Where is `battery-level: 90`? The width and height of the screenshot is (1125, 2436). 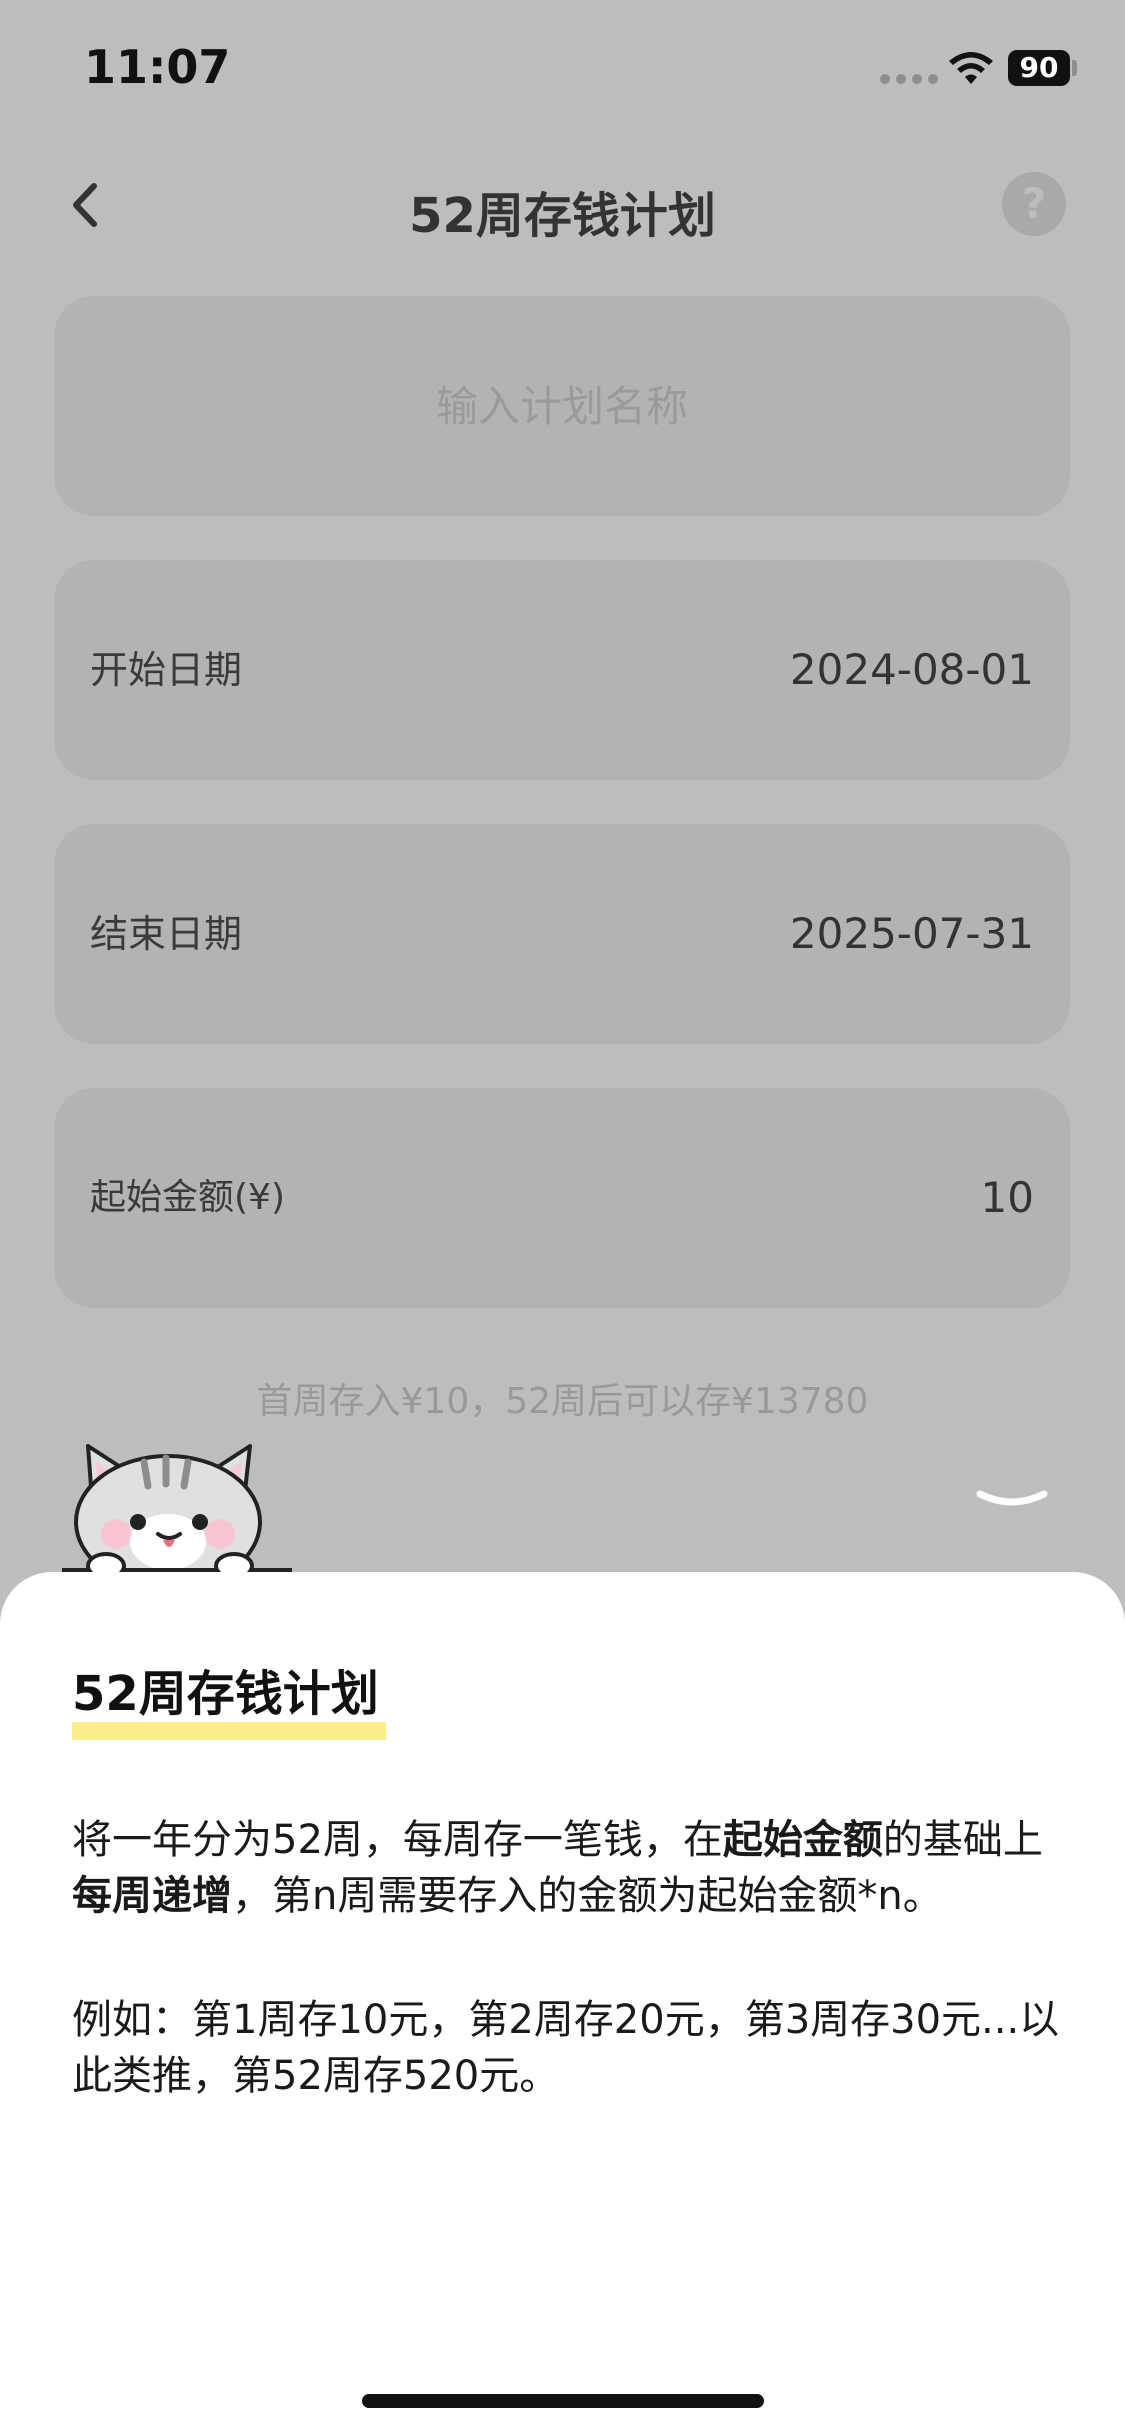 battery-level: 90 is located at coordinates (1039, 67).